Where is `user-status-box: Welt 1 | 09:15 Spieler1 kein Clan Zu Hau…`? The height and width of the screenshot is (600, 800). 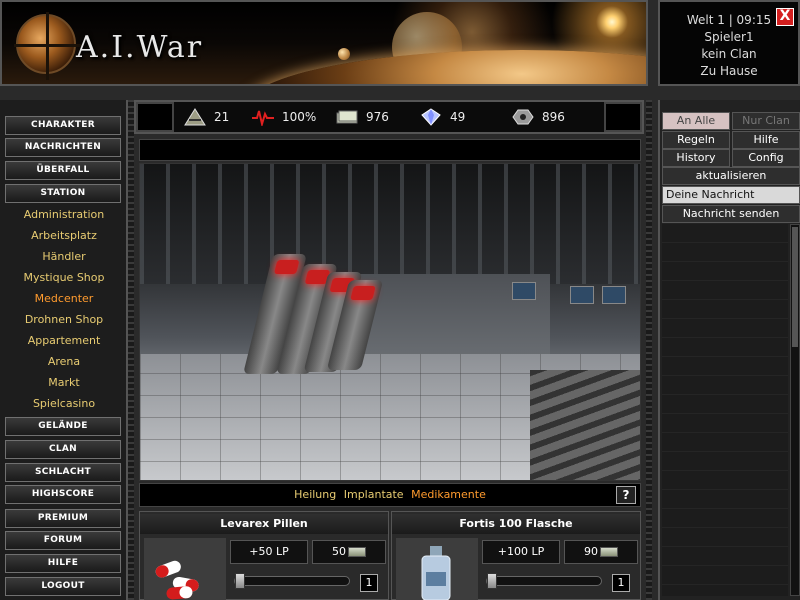 user-status-box: Welt 1 | 09:15 Spieler1 kein Clan Zu Hau… is located at coordinates (729, 43).